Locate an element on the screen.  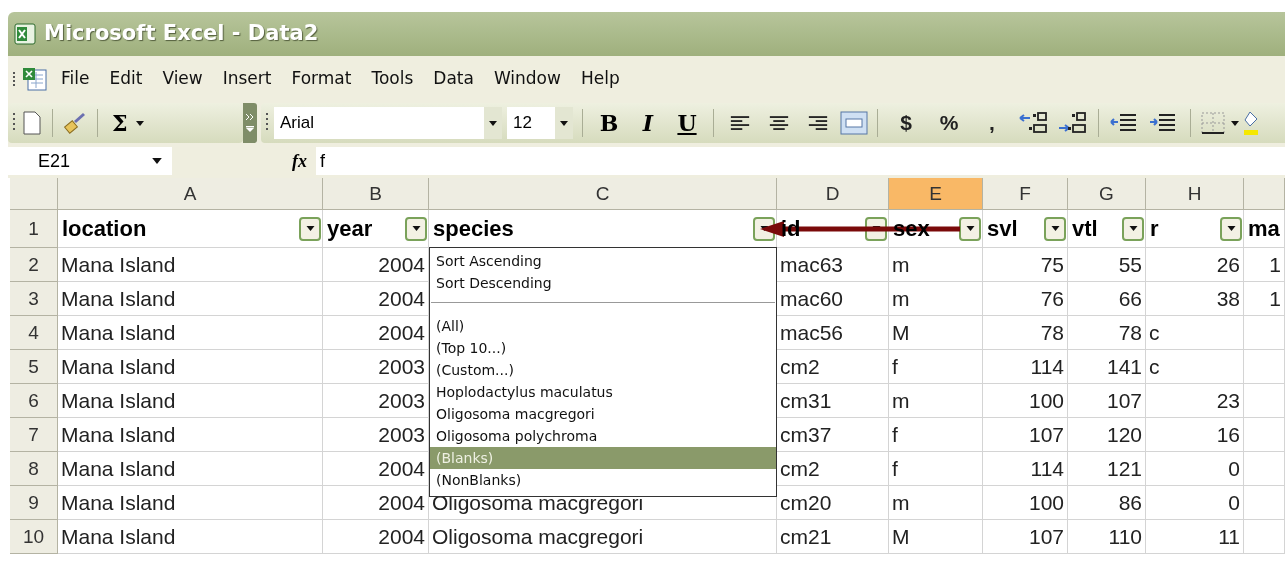
table-cell: cm20 is located at coordinates (833, 503).